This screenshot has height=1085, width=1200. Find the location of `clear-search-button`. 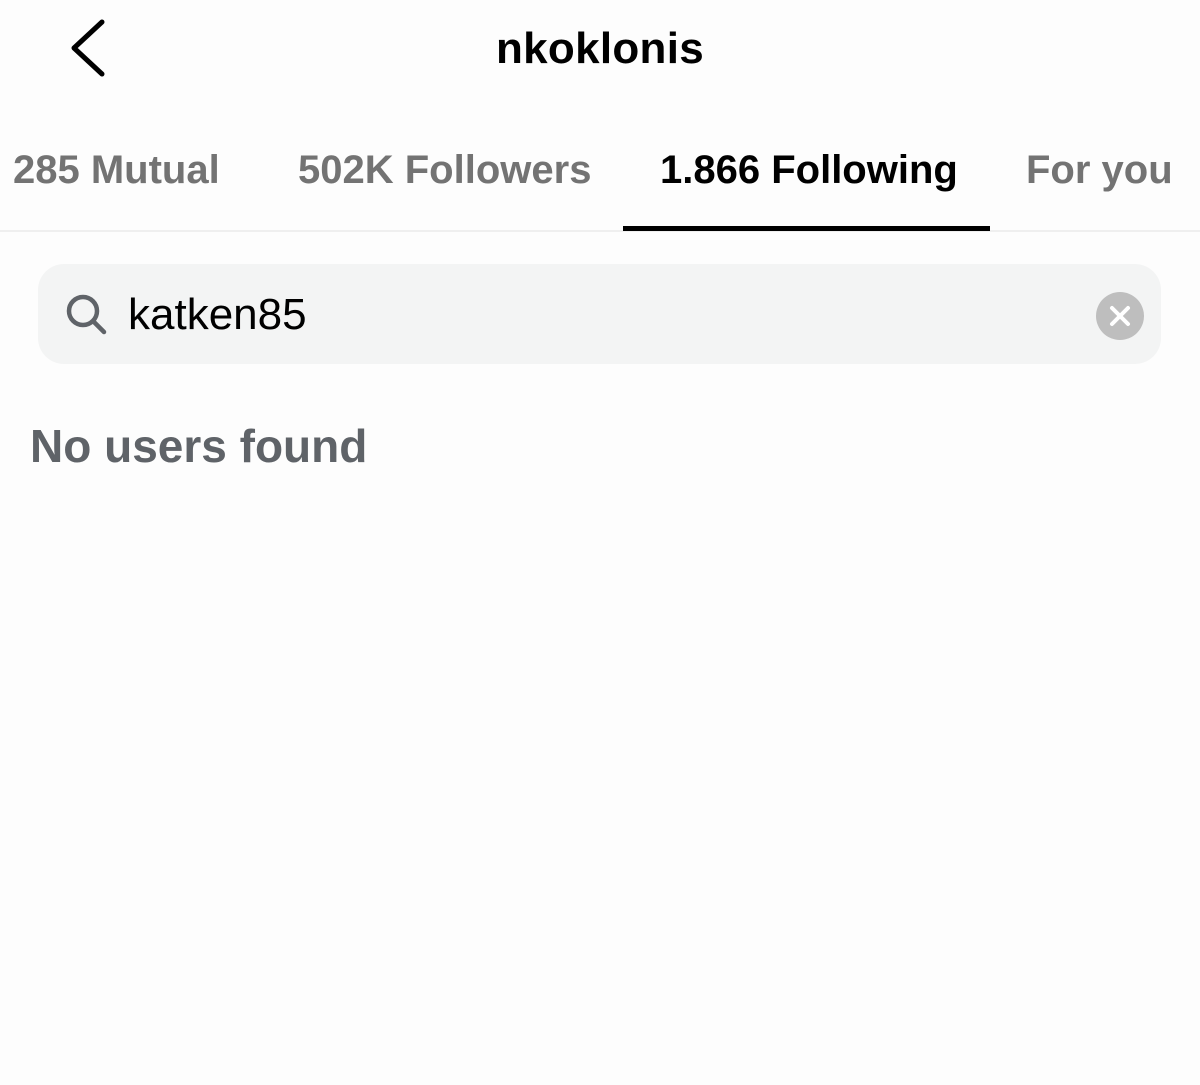

clear-search-button is located at coordinates (1120, 316).